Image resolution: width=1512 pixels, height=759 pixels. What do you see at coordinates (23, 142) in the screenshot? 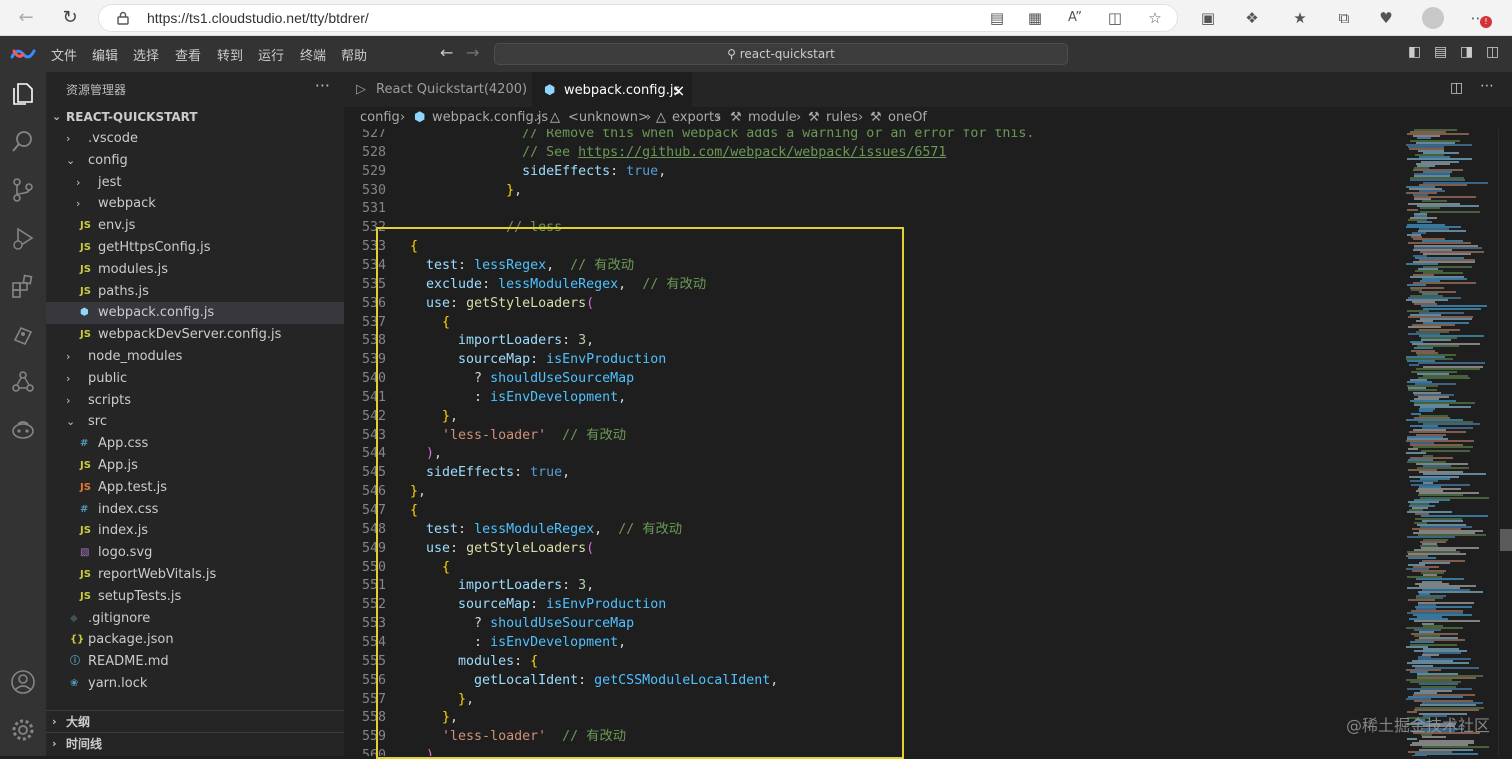
I see `search-icon` at bounding box center [23, 142].